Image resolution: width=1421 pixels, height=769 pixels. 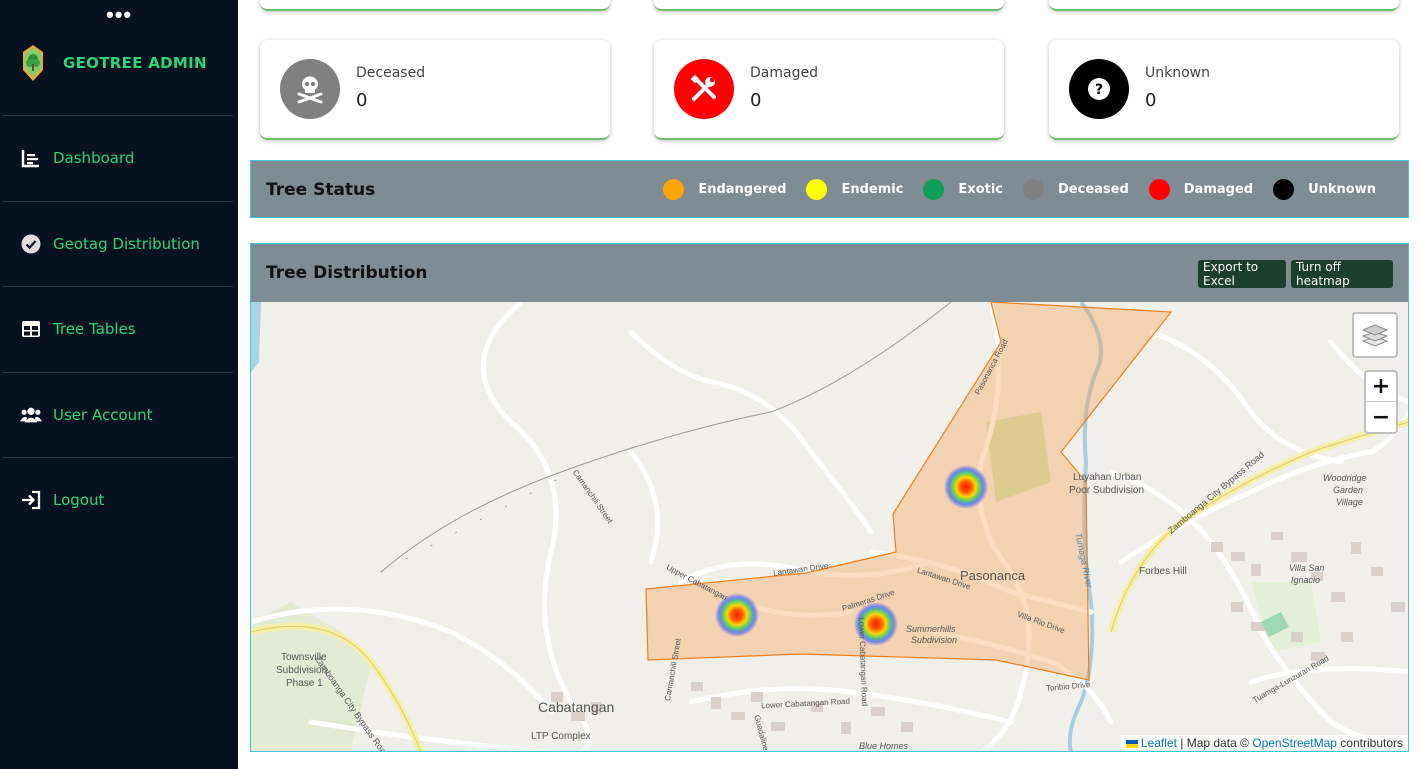 What do you see at coordinates (1381, 387) in the screenshot?
I see `zoom-in-button: +` at bounding box center [1381, 387].